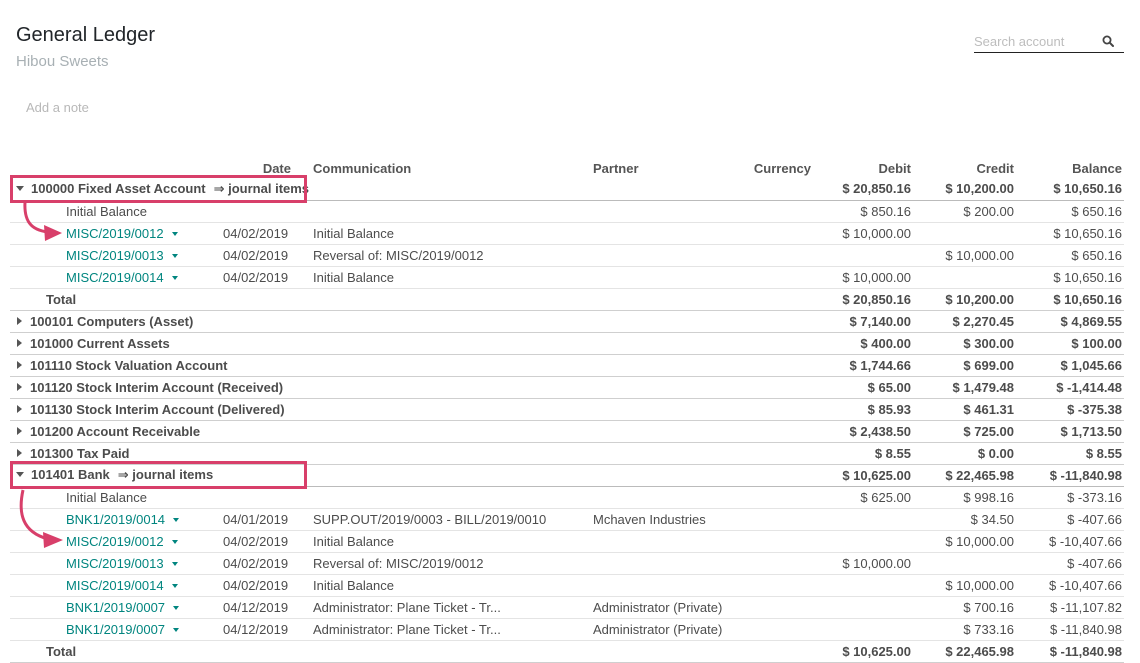  Describe the element at coordinates (411, 343) in the screenshot. I see `account-name-cell: 101000 Current Assets` at that location.